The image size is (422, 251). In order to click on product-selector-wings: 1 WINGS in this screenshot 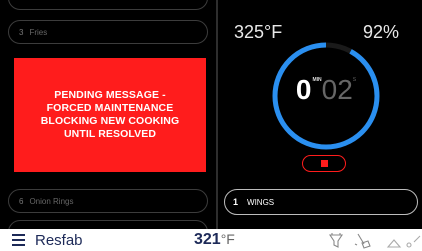, I will do `click(321, 202)`.